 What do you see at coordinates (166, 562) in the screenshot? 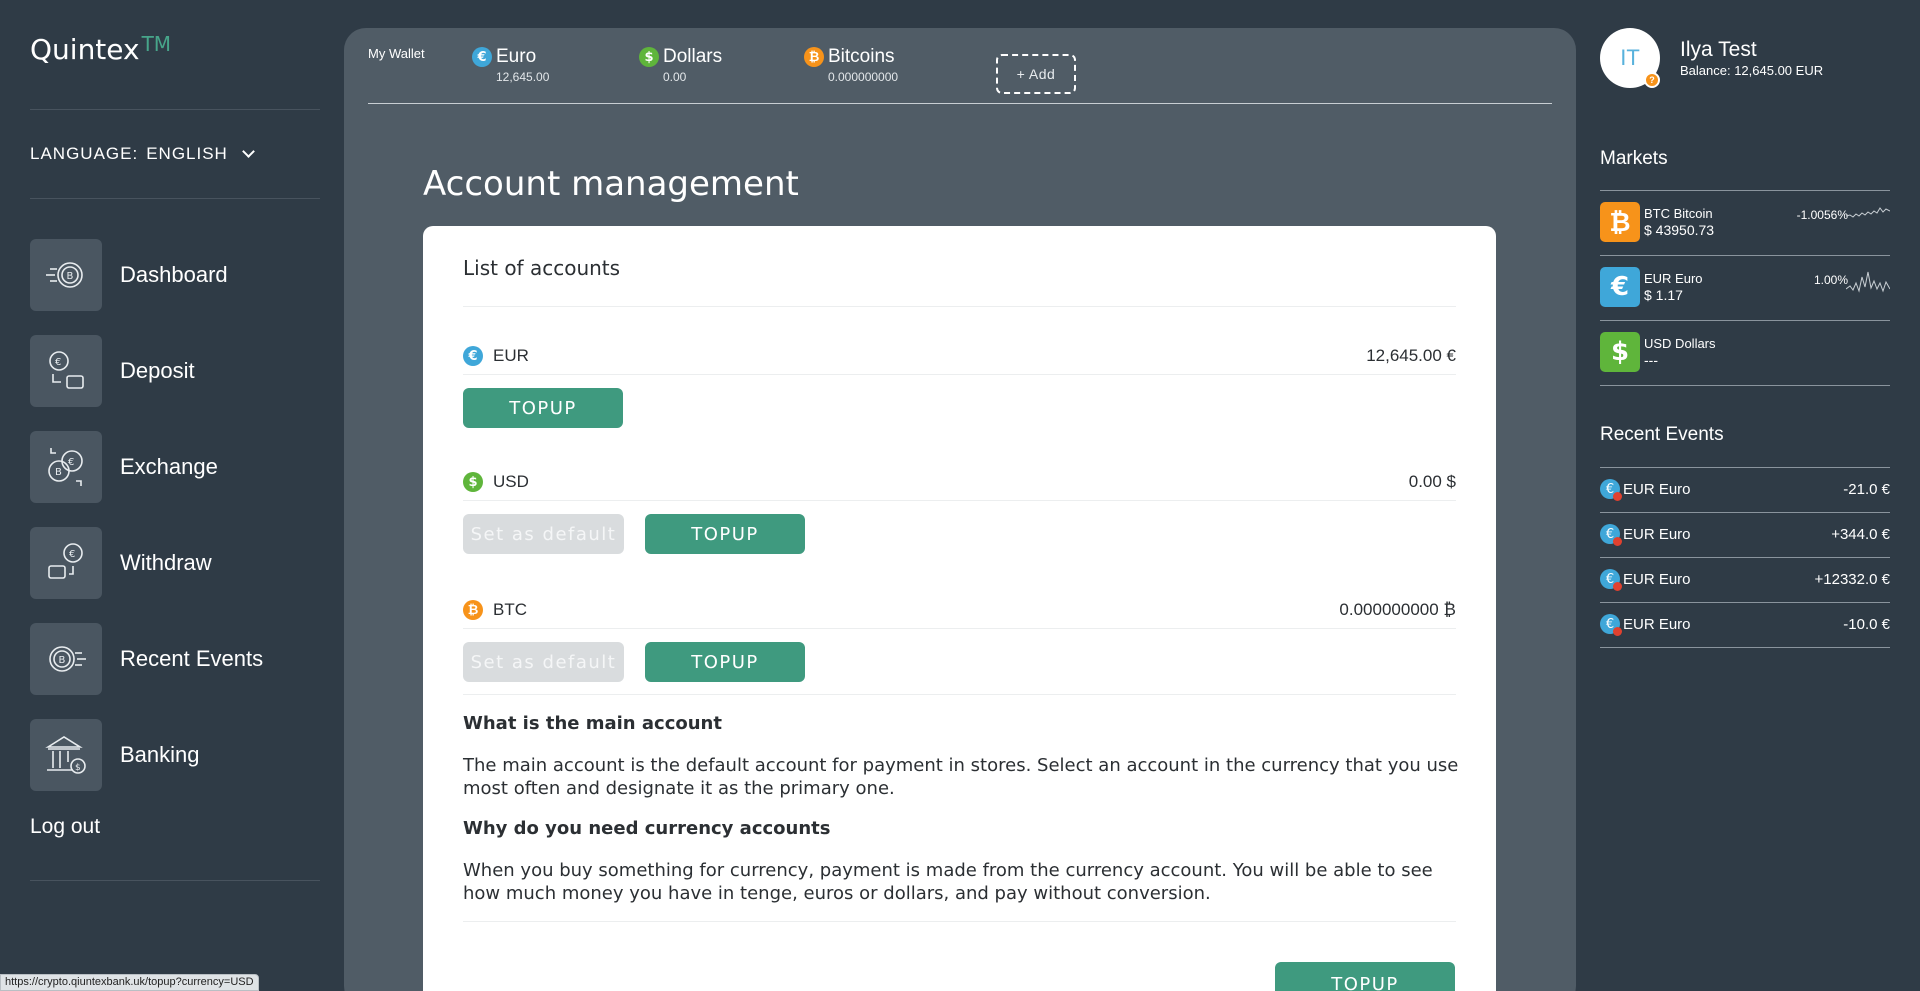
I see `nav-withdraw-label: Withdraw` at bounding box center [166, 562].